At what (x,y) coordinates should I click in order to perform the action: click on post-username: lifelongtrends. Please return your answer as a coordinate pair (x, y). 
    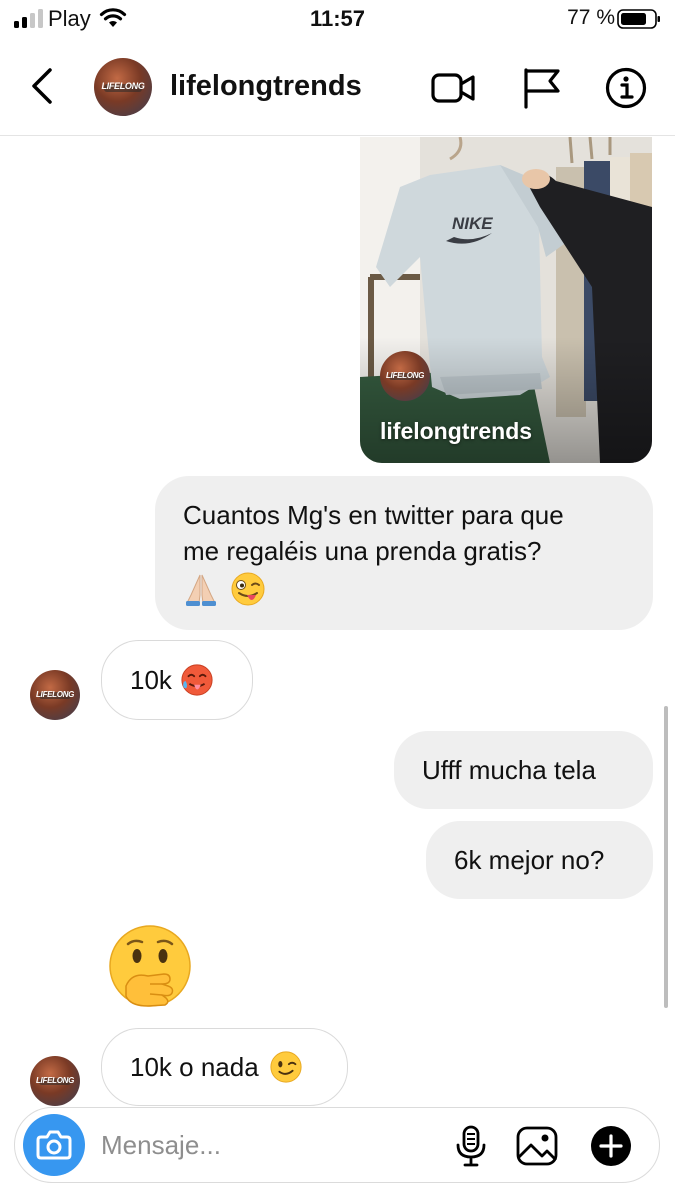
    Looking at the image, I should click on (456, 431).